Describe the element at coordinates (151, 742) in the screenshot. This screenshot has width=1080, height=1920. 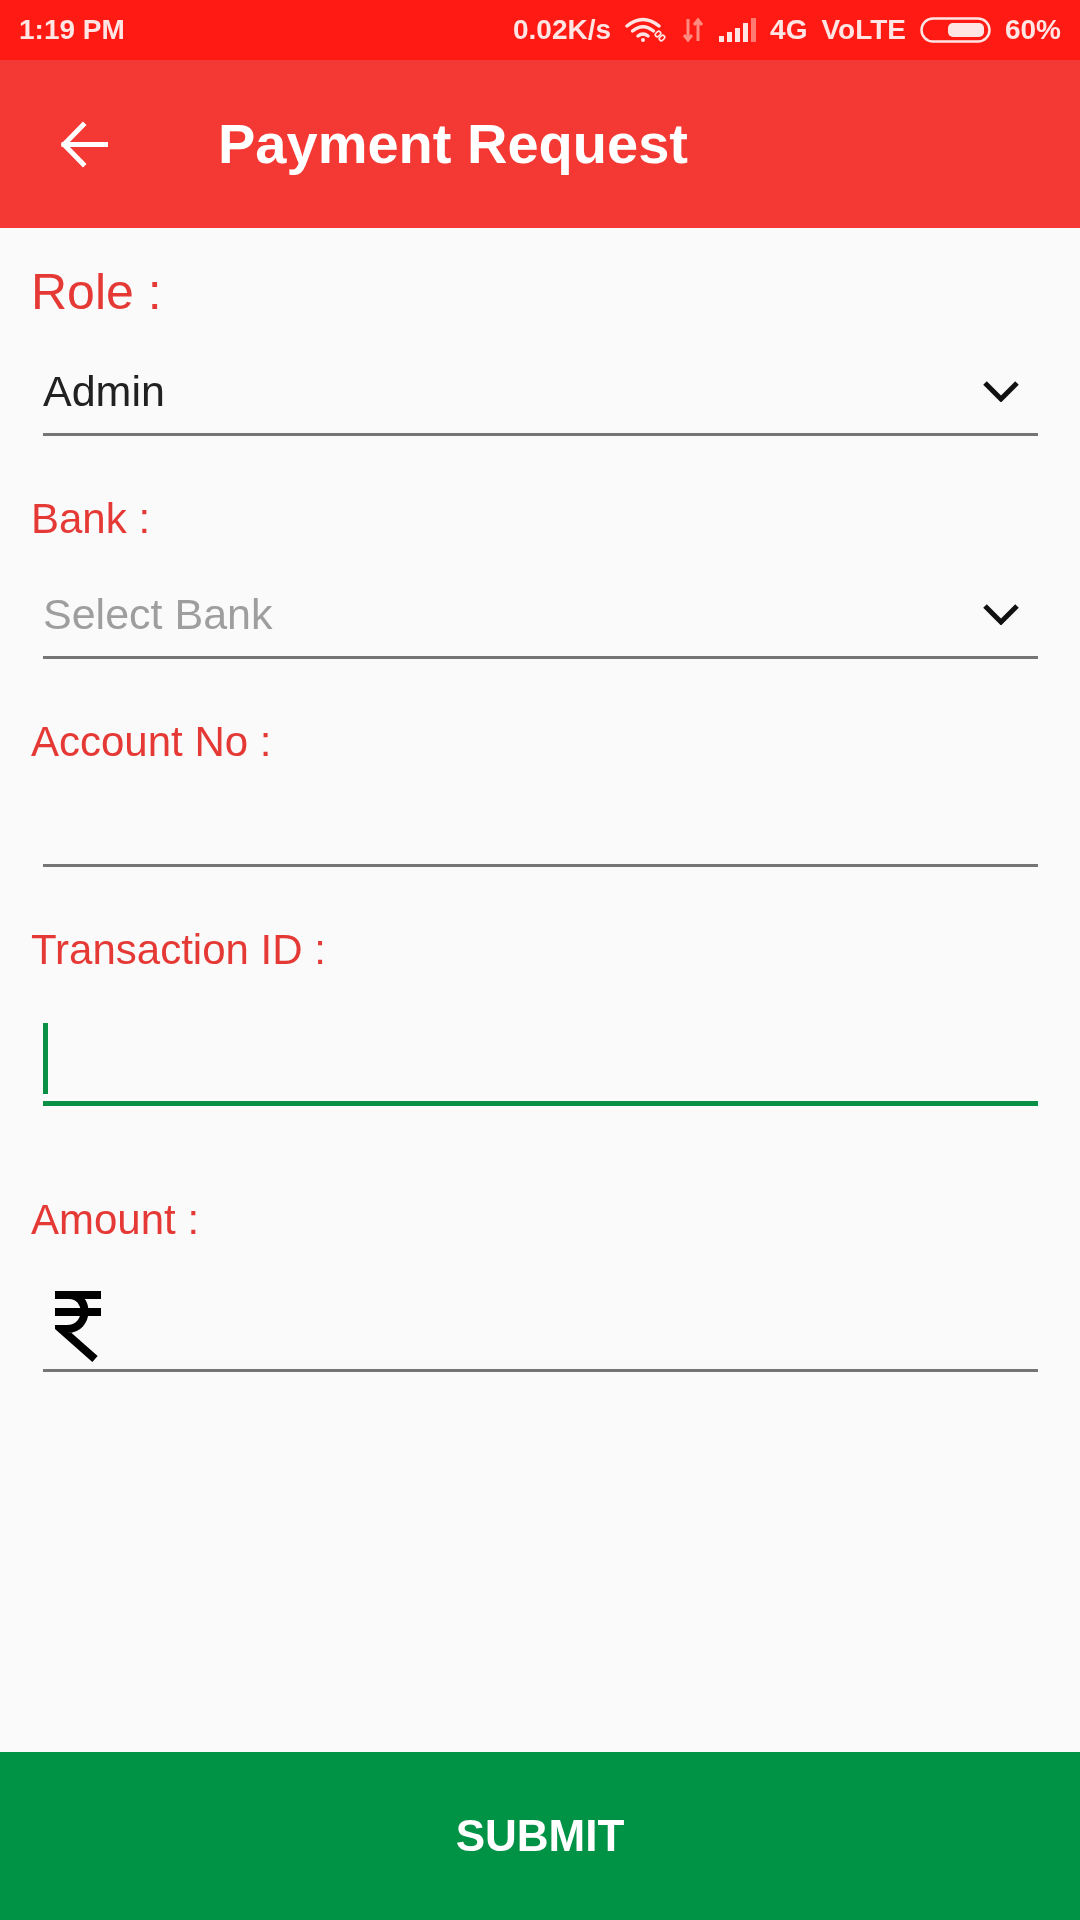
I see `field-label: Account No :` at that location.